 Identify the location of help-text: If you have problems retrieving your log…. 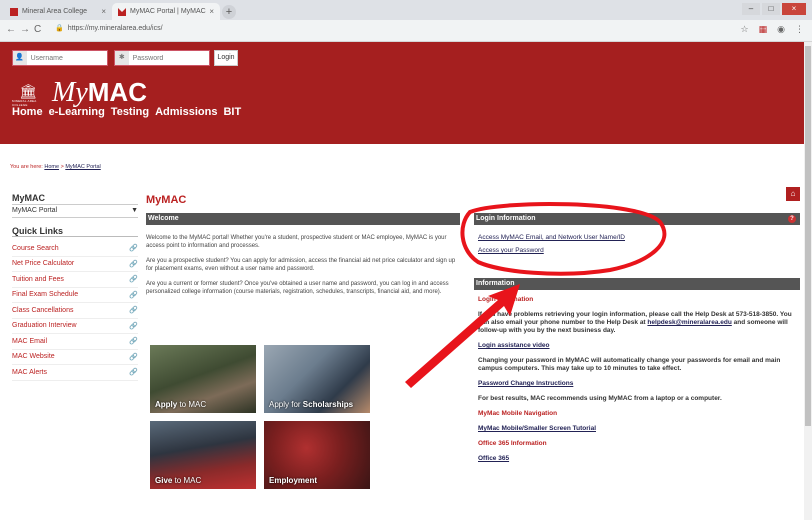
(635, 322).